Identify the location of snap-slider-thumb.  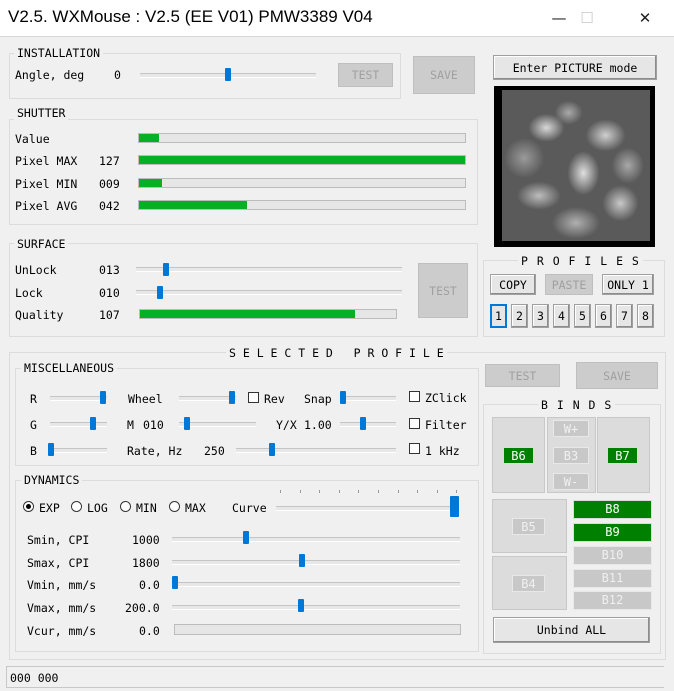
(343, 397).